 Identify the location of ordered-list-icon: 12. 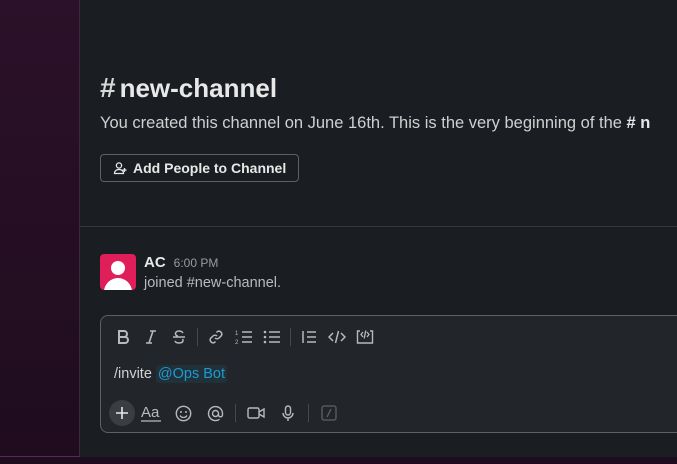
(244, 337).